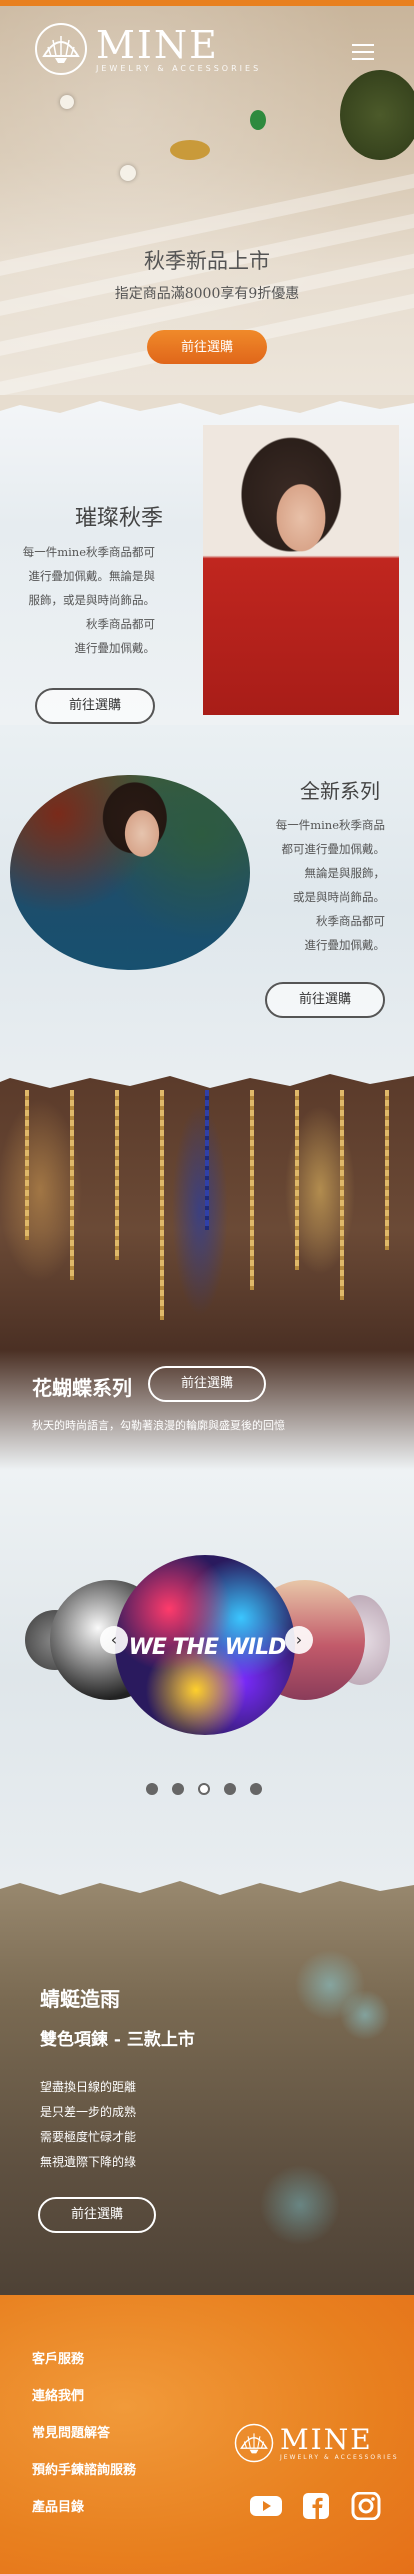  I want to click on brand-logo: MINE JEWELRY & ACCESSORIES, so click(147, 49).